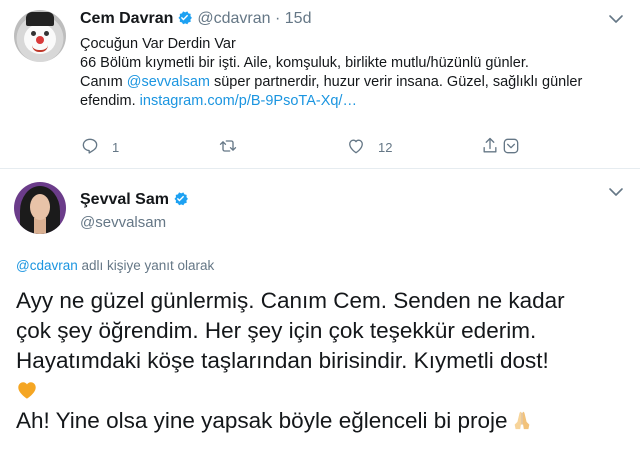  I want to click on retweet-icon, so click(228, 147).